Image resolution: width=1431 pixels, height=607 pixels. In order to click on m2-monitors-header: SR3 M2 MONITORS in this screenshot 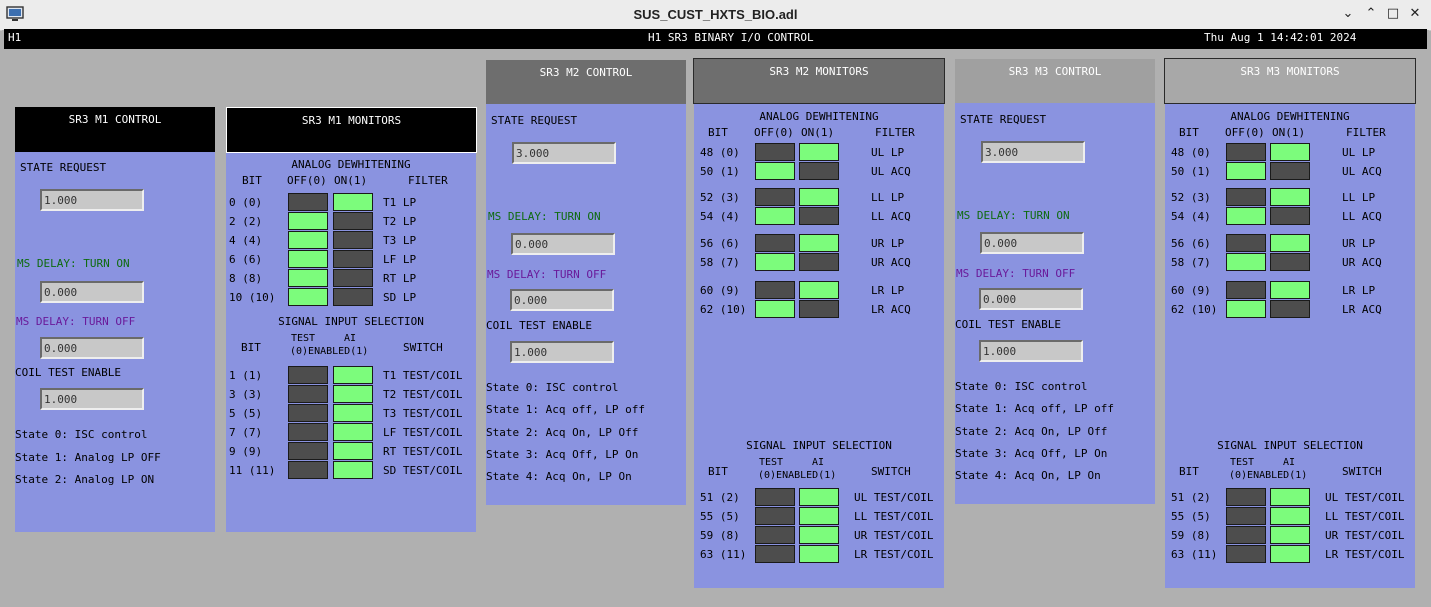, I will do `click(819, 81)`.